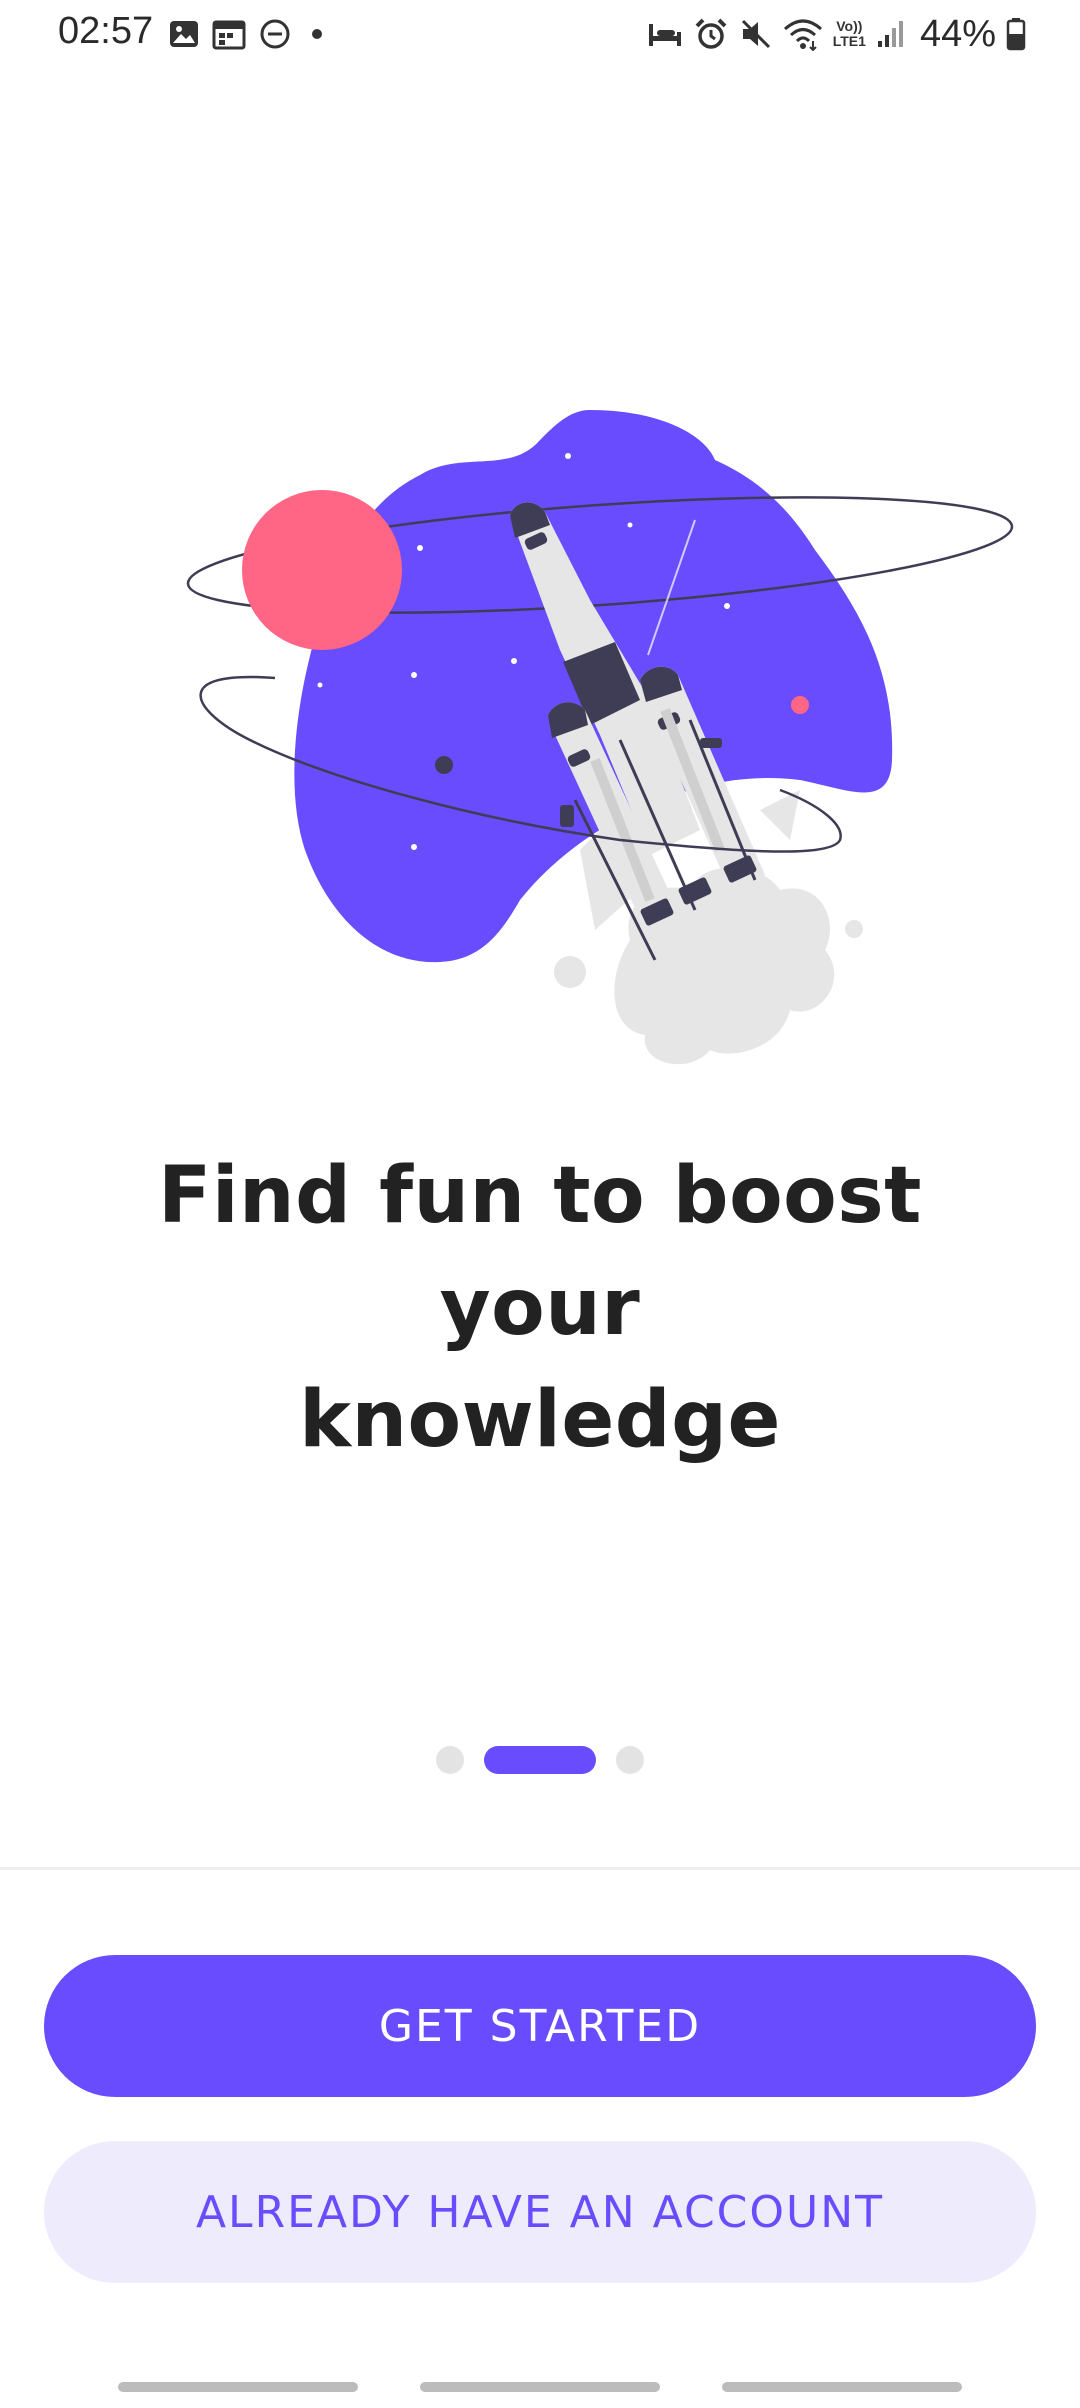  I want to click on get-started-button: GET STARTED, so click(540, 2026).